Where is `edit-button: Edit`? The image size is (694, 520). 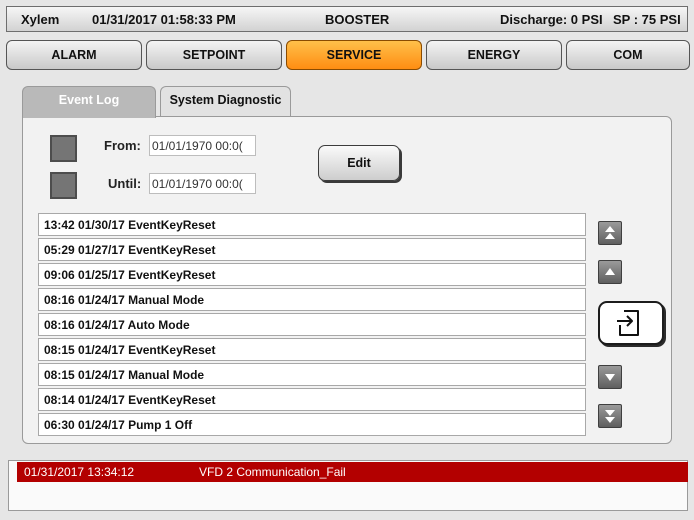
edit-button: Edit is located at coordinates (359, 163).